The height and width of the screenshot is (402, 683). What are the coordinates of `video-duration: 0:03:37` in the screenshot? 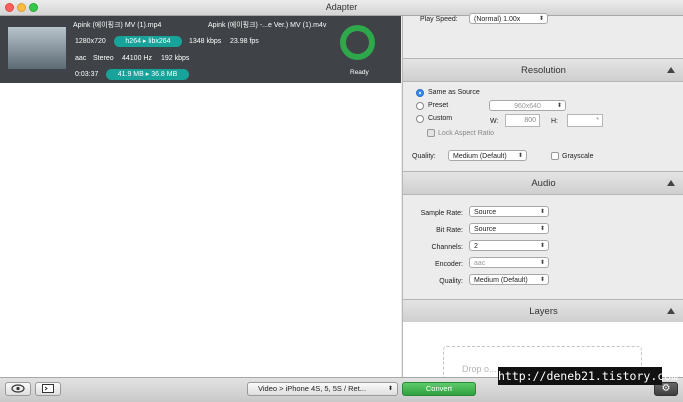 It's located at (87, 74).